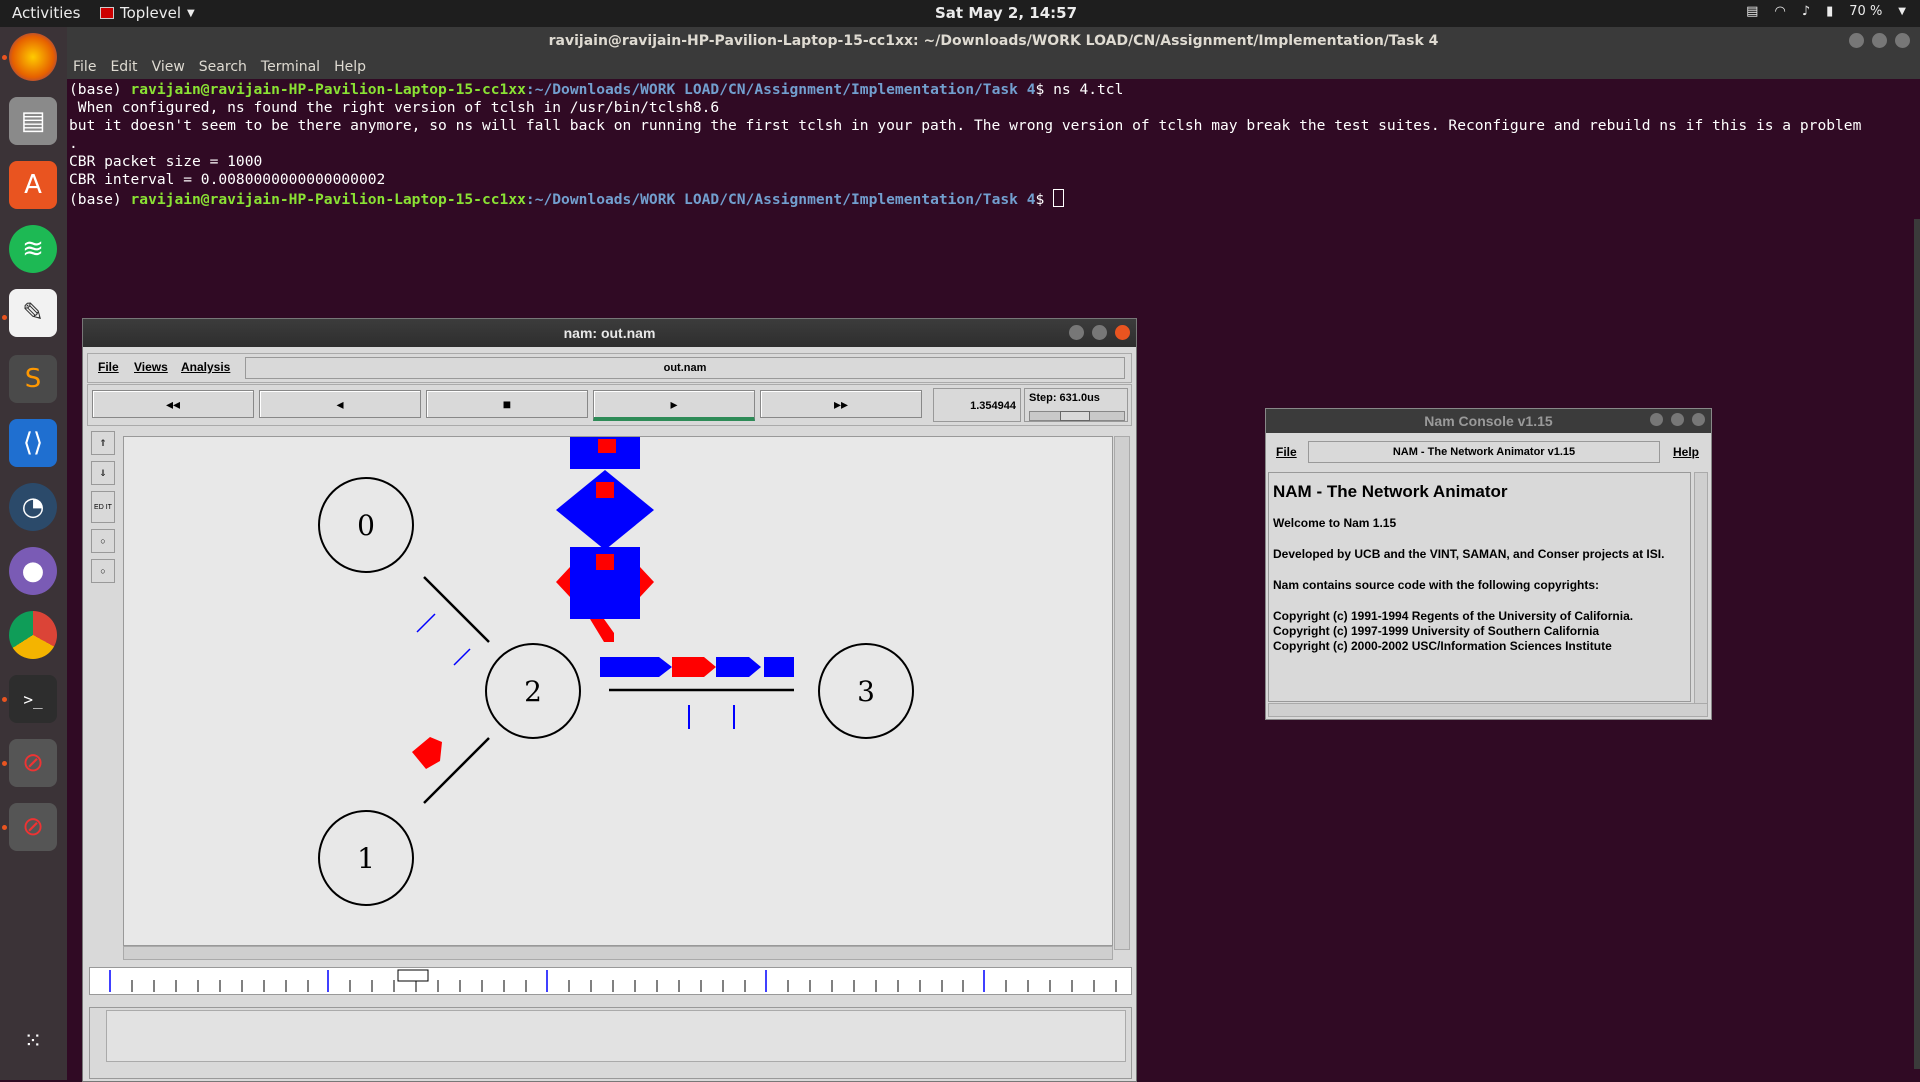 This screenshot has width=1920, height=1082. I want to click on stop-button: ■, so click(507, 404).